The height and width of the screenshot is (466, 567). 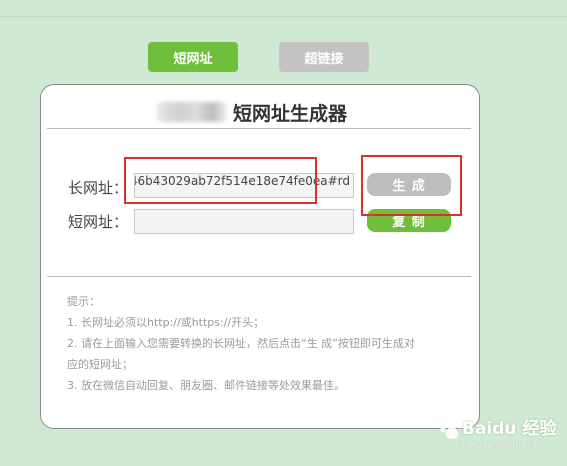 What do you see at coordinates (100, 364) in the screenshot?
I see `tip-item: 应的短网址；` at bounding box center [100, 364].